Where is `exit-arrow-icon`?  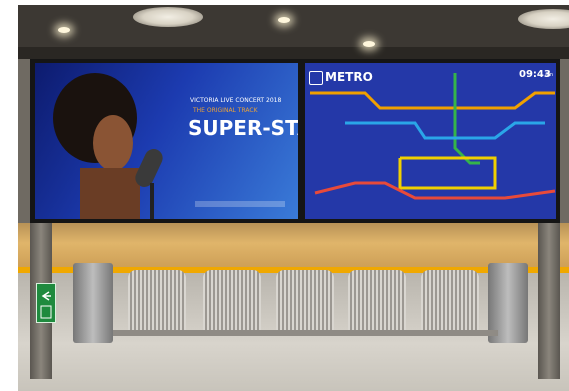
exit-arrow-icon is located at coordinates (46, 305).